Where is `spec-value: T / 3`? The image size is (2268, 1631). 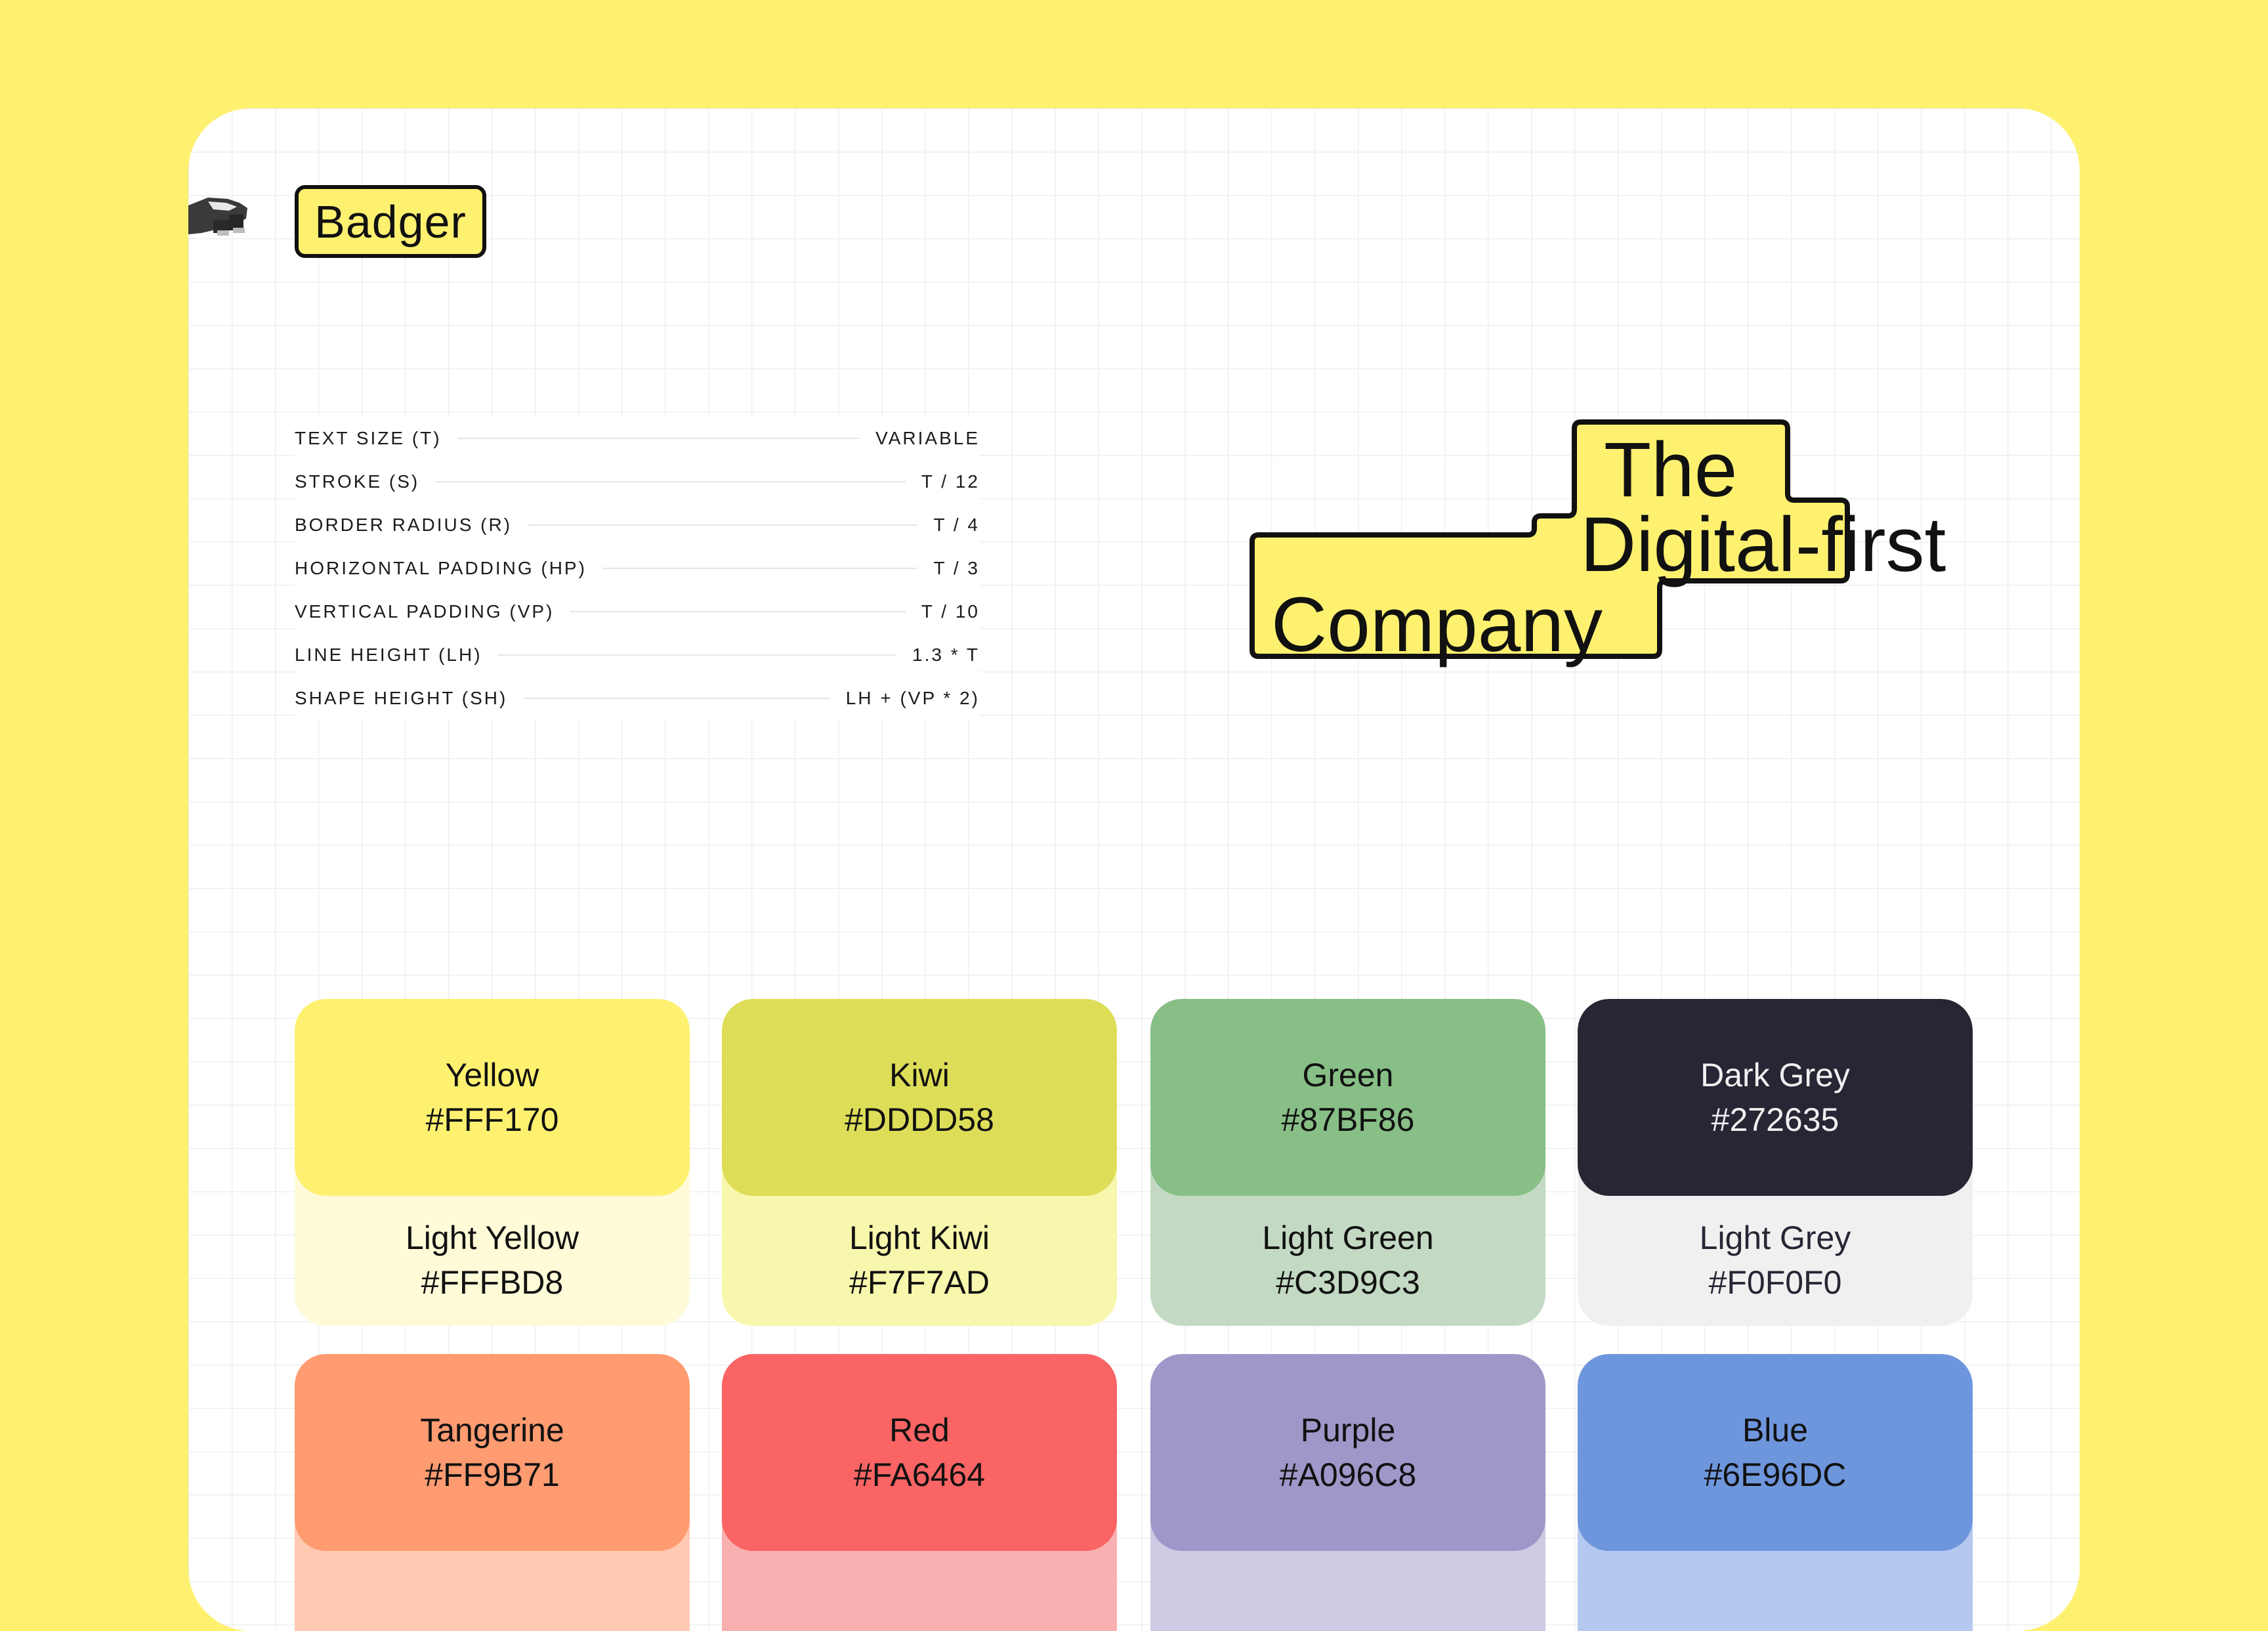 spec-value: T / 3 is located at coordinates (956, 568).